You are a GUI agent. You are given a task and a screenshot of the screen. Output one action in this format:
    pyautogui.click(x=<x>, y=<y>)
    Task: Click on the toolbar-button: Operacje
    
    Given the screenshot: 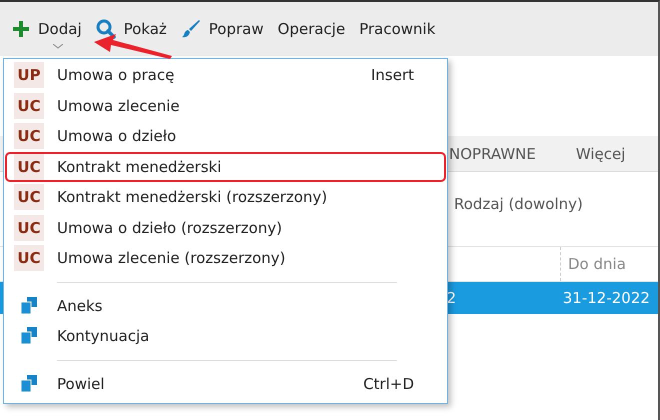 What is the action you would take?
    pyautogui.click(x=312, y=29)
    